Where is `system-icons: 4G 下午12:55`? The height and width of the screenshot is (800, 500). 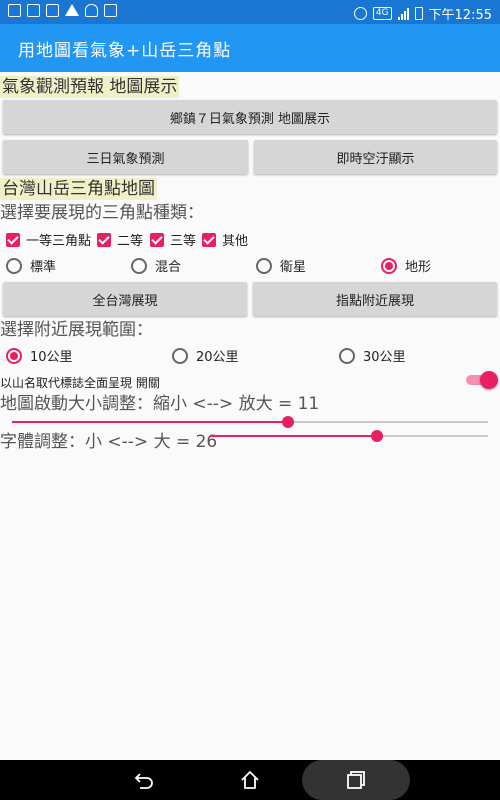 system-icons: 4G 下午12:55 is located at coordinates (422, 13).